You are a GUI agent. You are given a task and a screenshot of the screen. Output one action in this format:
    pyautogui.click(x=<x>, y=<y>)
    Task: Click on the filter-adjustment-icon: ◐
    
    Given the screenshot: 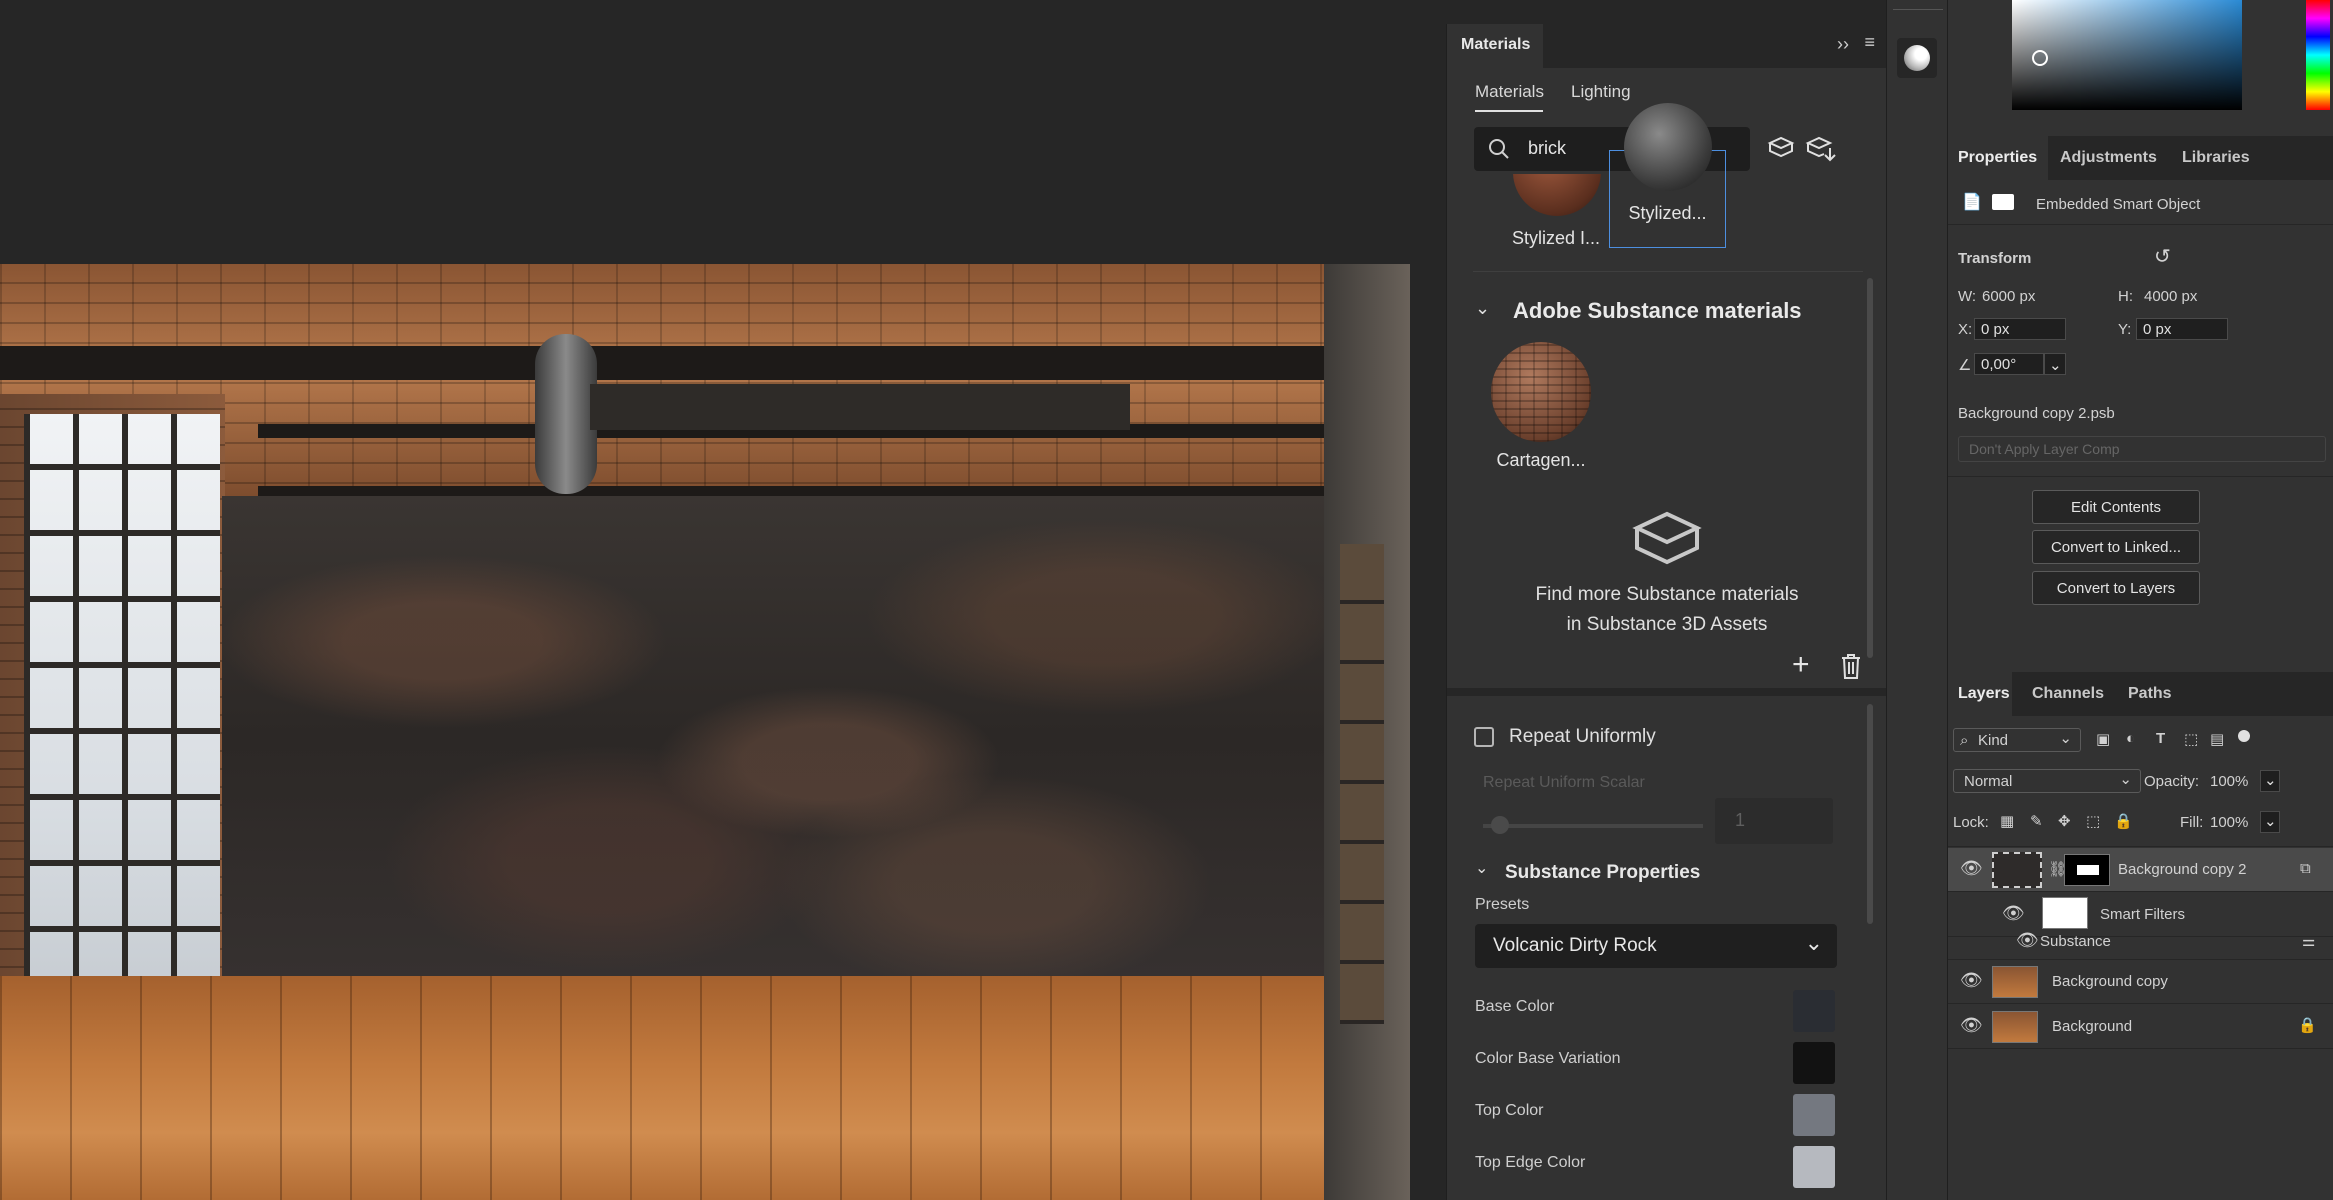 What is the action you would take?
    pyautogui.click(x=2130, y=738)
    